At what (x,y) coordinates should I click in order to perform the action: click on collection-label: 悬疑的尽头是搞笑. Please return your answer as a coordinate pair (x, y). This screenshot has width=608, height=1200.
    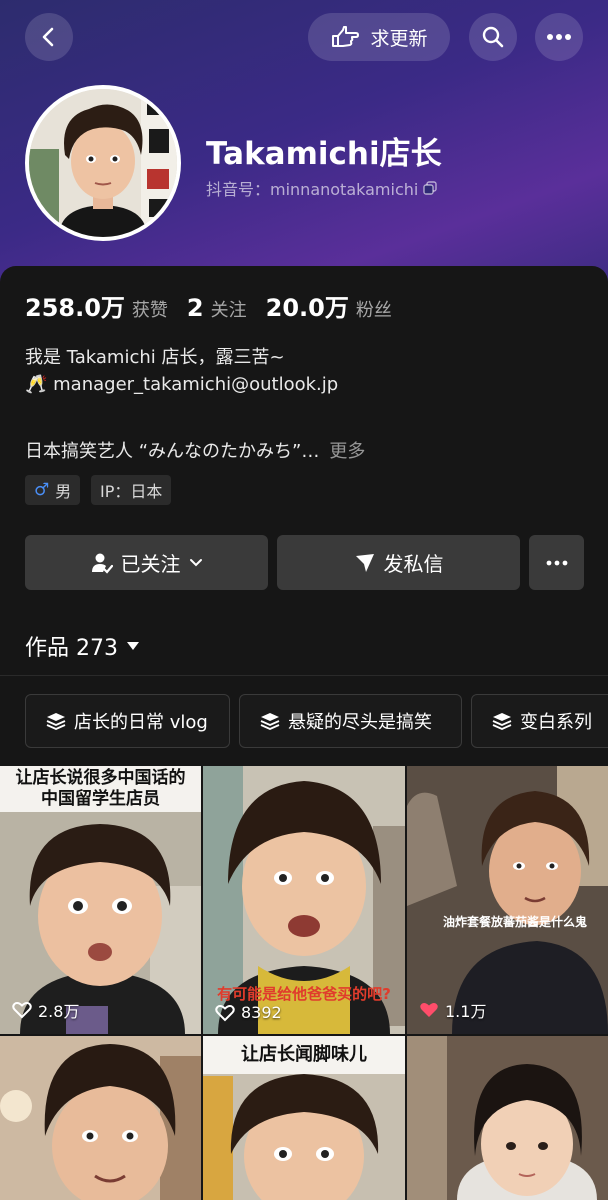
    Looking at the image, I should click on (360, 722).